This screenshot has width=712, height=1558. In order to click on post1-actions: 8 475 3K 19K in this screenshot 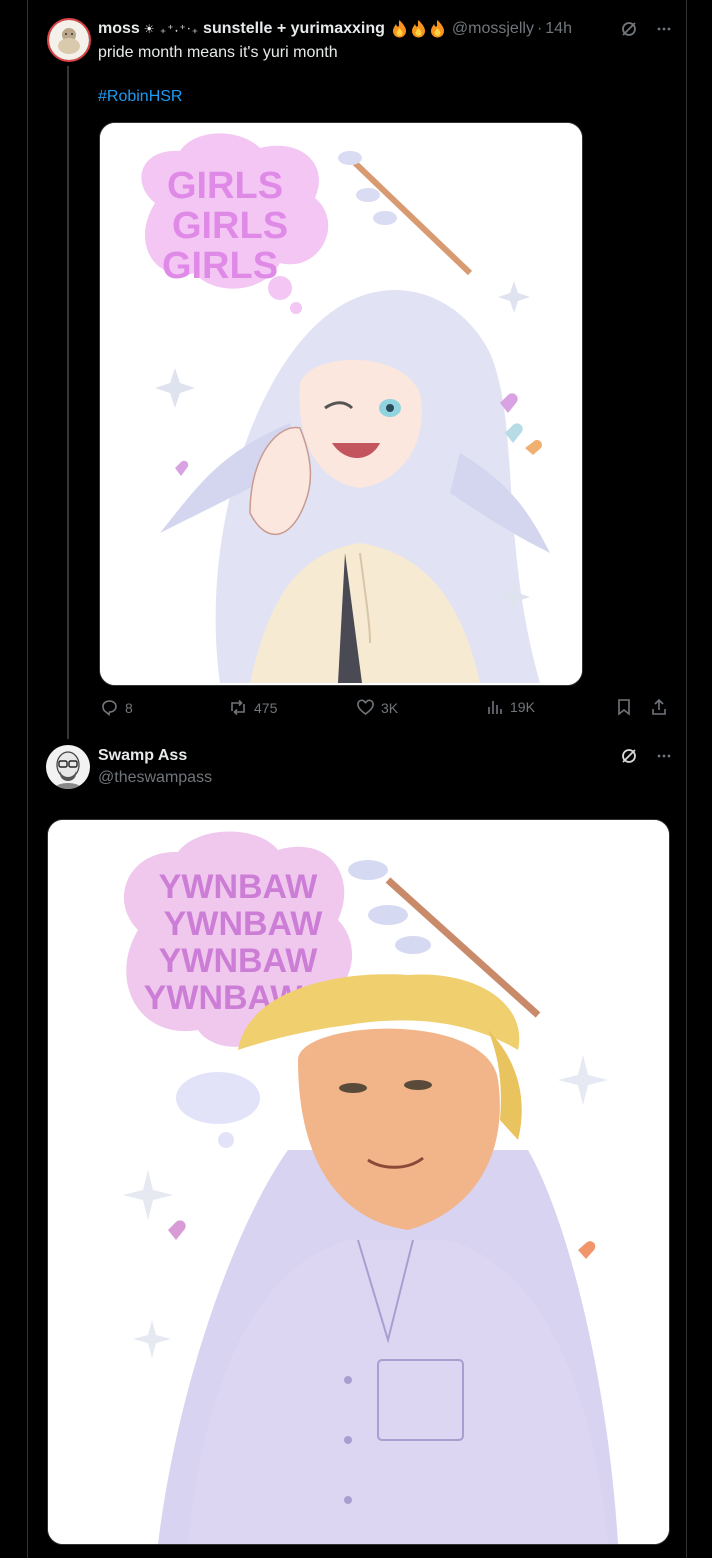, I will do `click(384, 710)`.